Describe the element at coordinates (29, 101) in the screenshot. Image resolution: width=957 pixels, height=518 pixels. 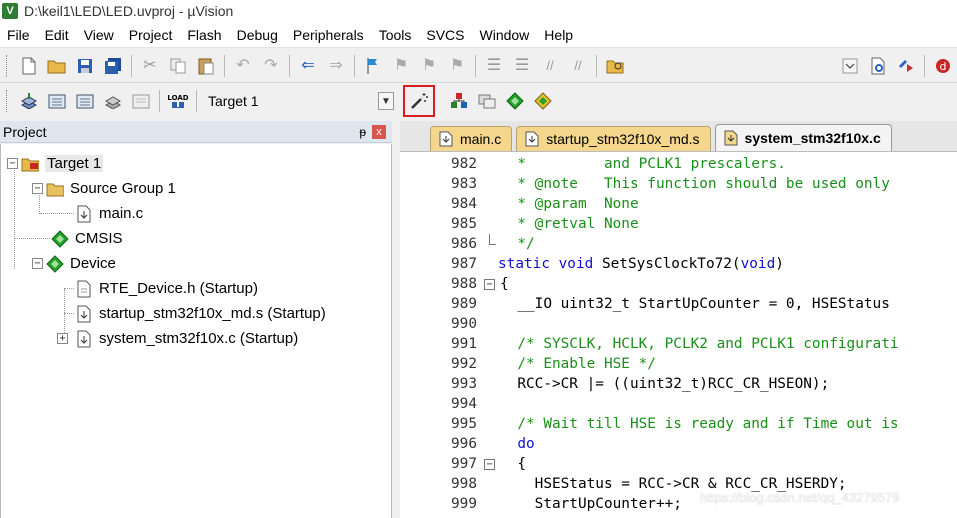
I see `translate-icon` at that location.